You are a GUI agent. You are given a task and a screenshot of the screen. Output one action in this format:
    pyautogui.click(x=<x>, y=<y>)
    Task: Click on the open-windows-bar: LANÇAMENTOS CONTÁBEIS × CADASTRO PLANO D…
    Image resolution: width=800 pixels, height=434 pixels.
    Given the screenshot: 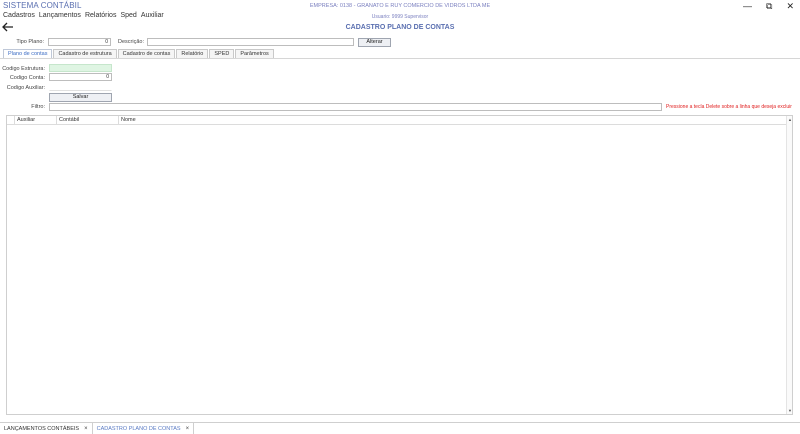 What is the action you would take?
    pyautogui.click(x=400, y=428)
    